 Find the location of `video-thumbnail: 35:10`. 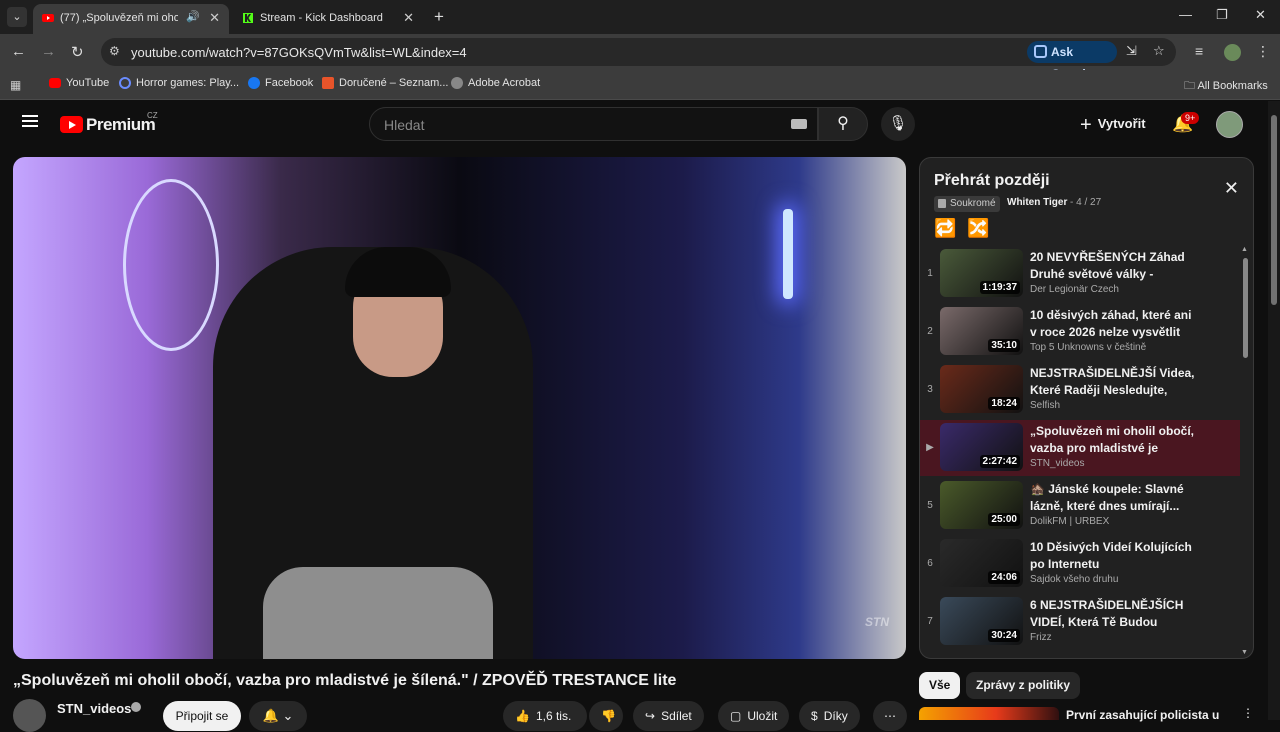

video-thumbnail: 35:10 is located at coordinates (981, 331).